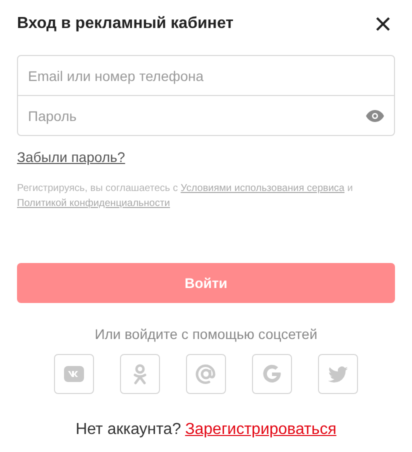 This screenshot has width=412, height=452. I want to click on no-account-text: Нет аккаунта?, so click(129, 430).